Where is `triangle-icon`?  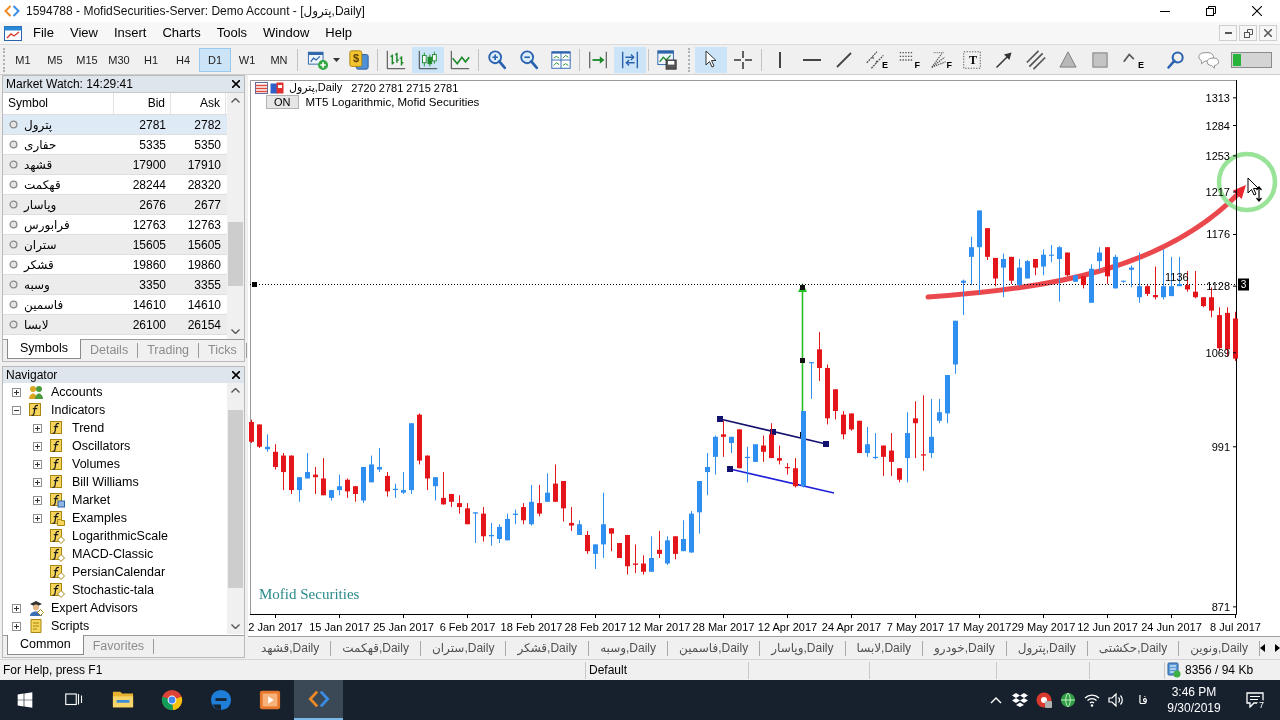 triangle-icon is located at coordinates (1068, 59).